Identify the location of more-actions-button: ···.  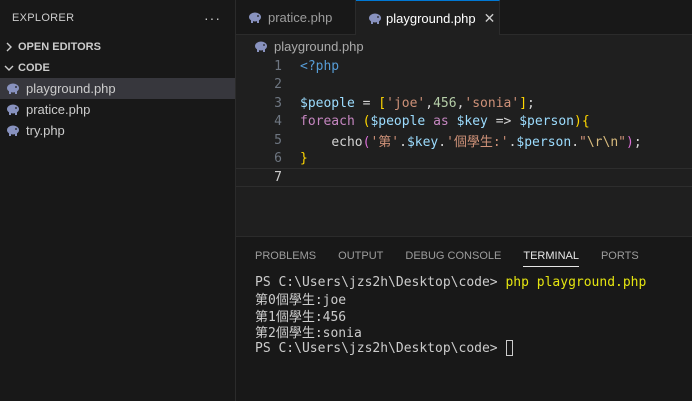
(212, 18).